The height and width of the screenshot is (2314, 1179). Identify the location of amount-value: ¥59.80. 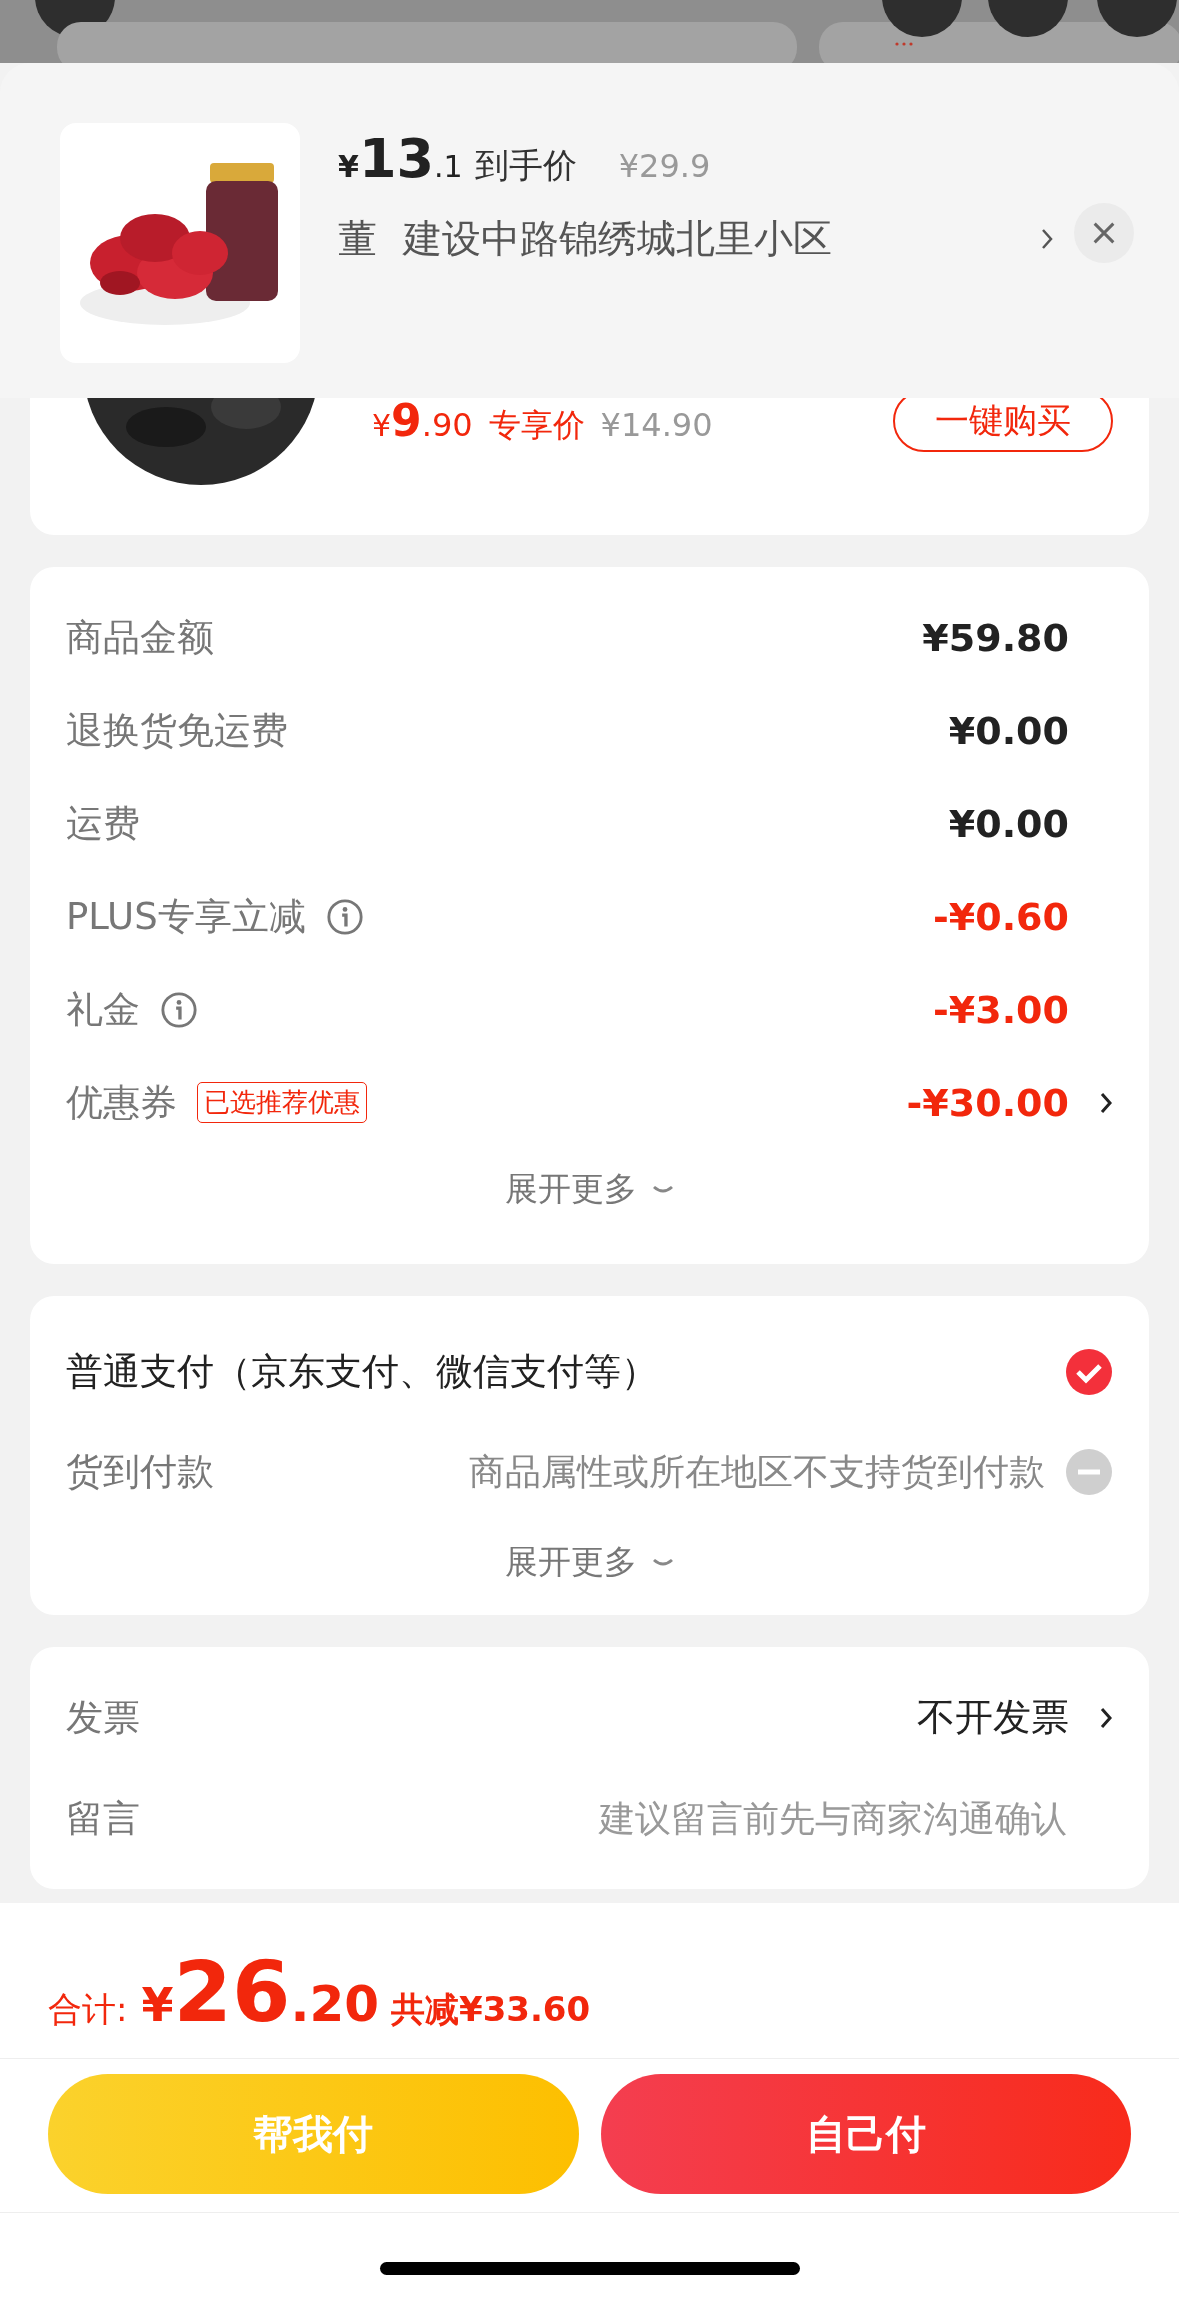
(995, 637).